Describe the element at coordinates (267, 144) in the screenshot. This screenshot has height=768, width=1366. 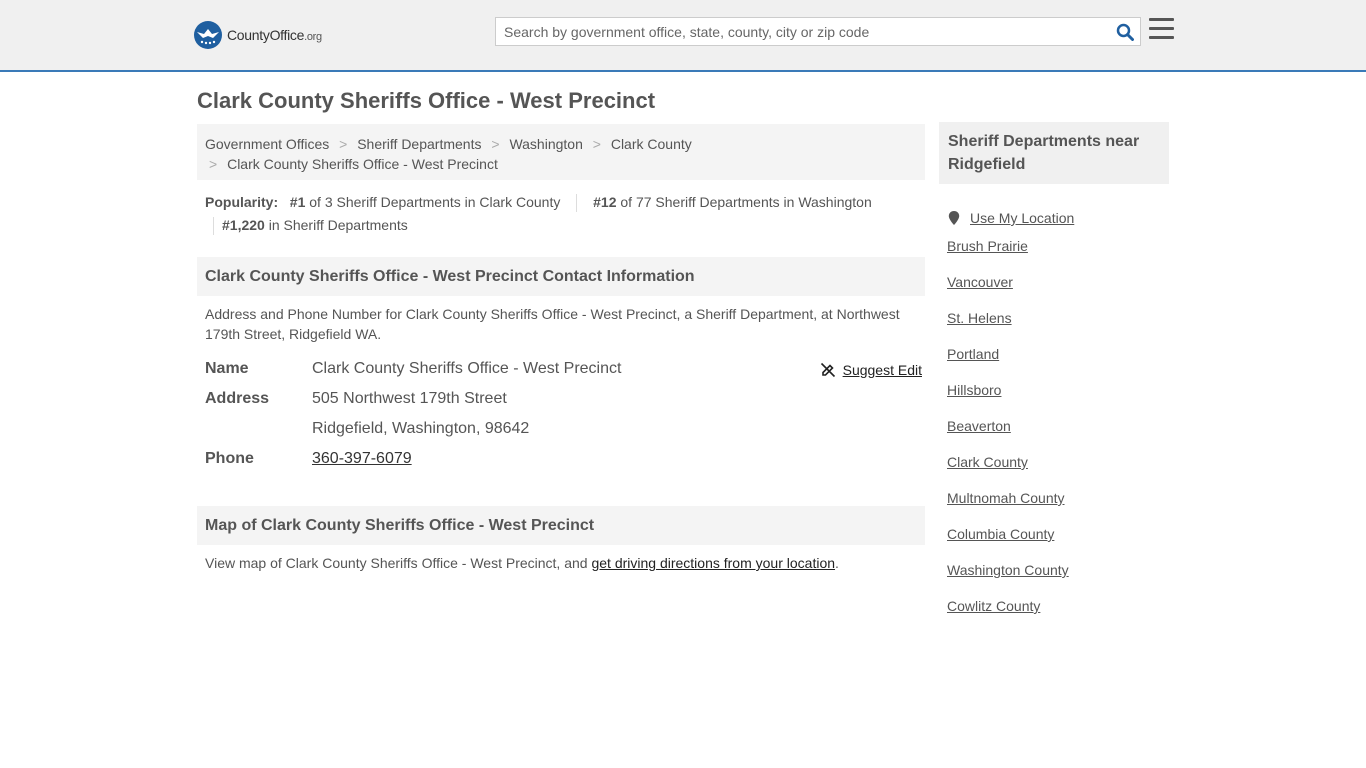
I see `breadcrumb-government-offices: Government Offices` at that location.